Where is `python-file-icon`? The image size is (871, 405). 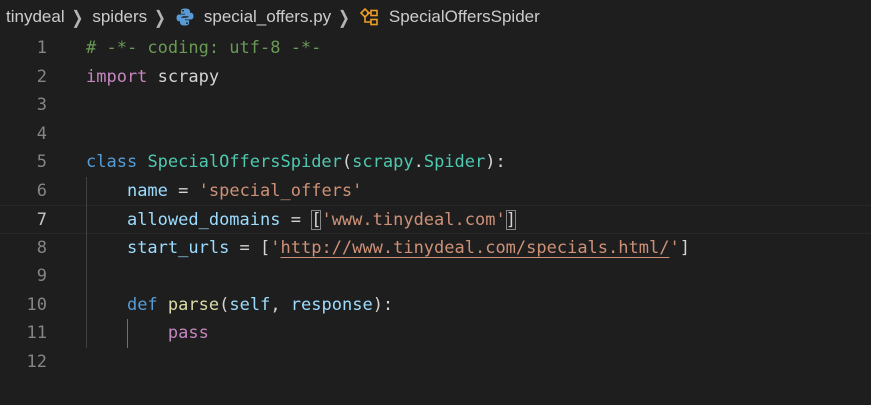 python-file-icon is located at coordinates (185, 17).